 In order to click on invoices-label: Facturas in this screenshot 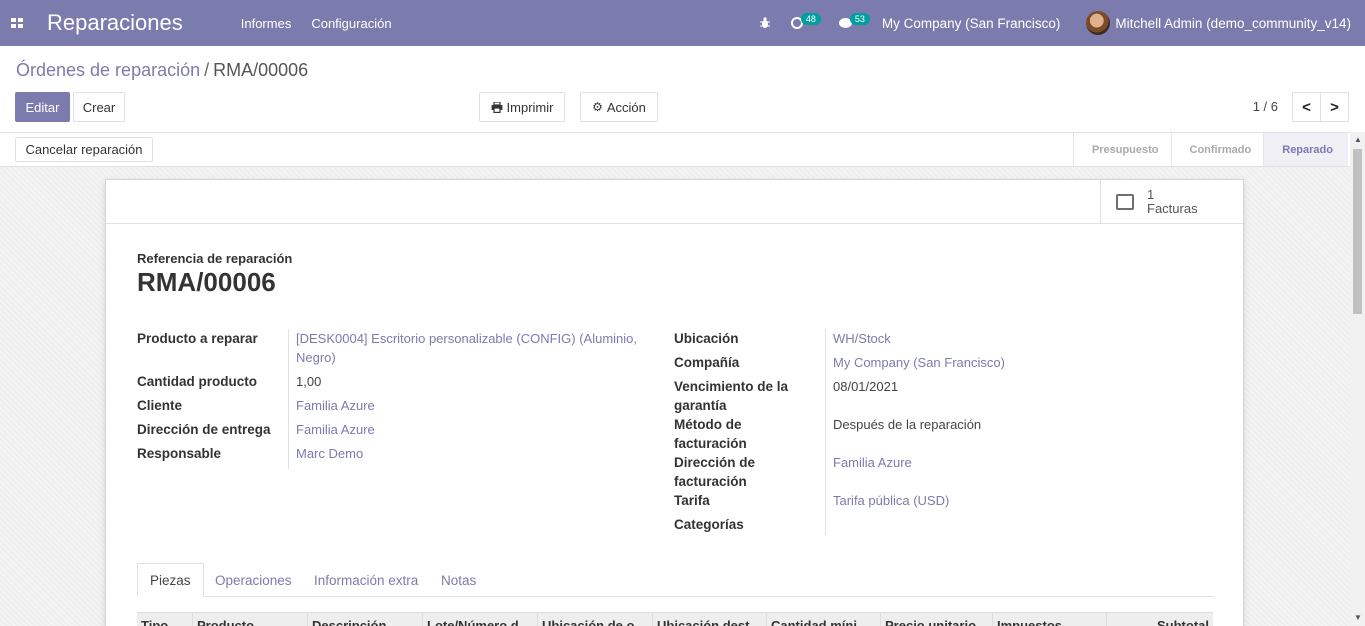, I will do `click(1172, 208)`.